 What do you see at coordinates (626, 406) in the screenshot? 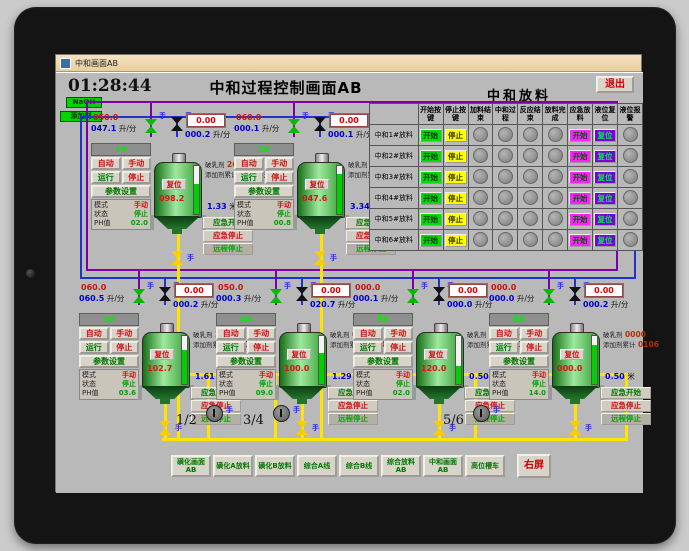
I see `emergency-stop-button: 应急停止` at bounding box center [626, 406].